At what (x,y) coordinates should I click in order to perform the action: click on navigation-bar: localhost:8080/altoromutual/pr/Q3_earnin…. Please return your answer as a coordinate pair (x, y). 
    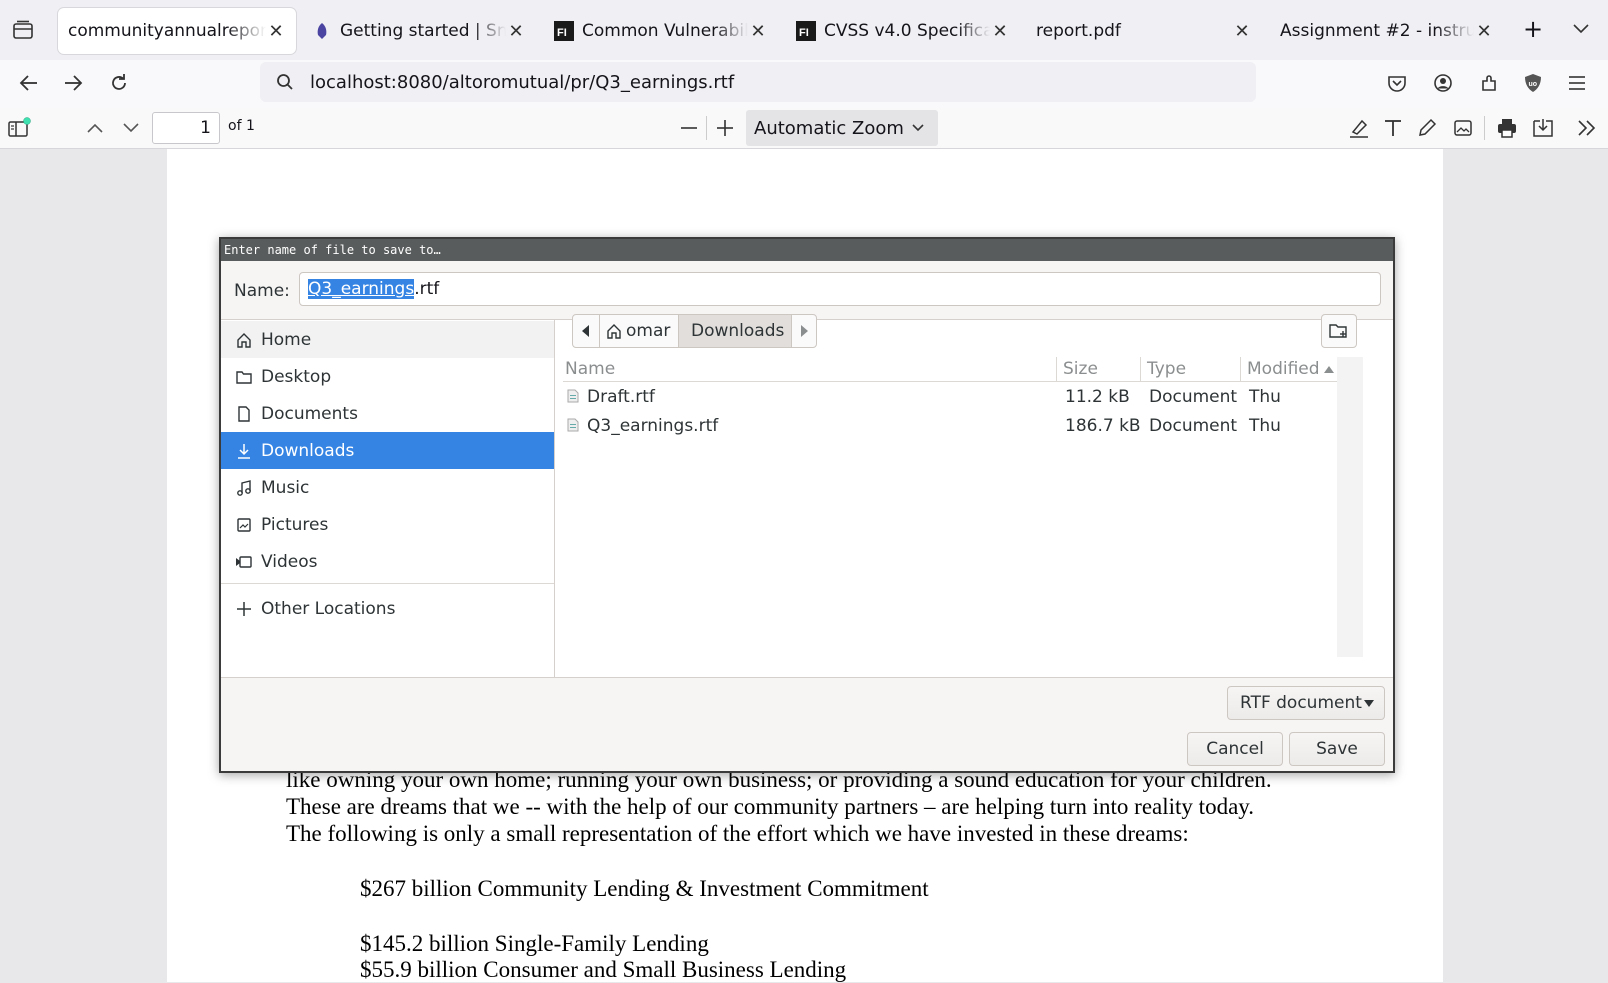
    Looking at the image, I should click on (804, 84).